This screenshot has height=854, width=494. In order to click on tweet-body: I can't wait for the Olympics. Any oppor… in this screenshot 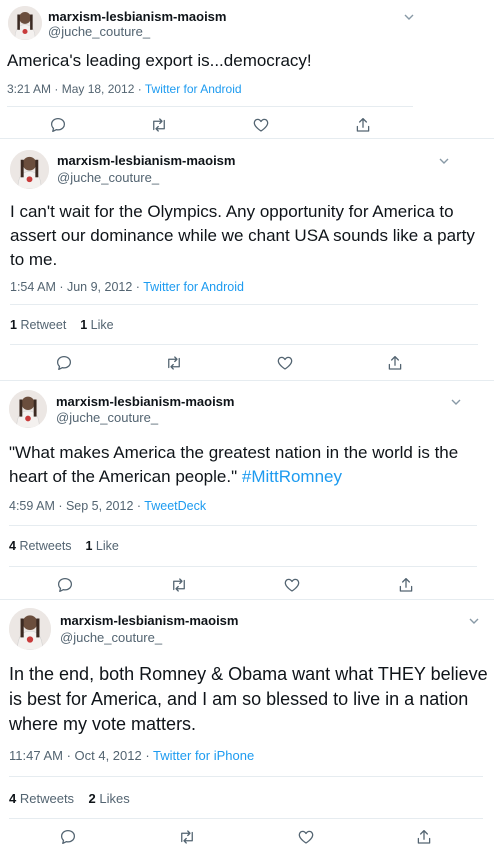, I will do `click(242, 235)`.